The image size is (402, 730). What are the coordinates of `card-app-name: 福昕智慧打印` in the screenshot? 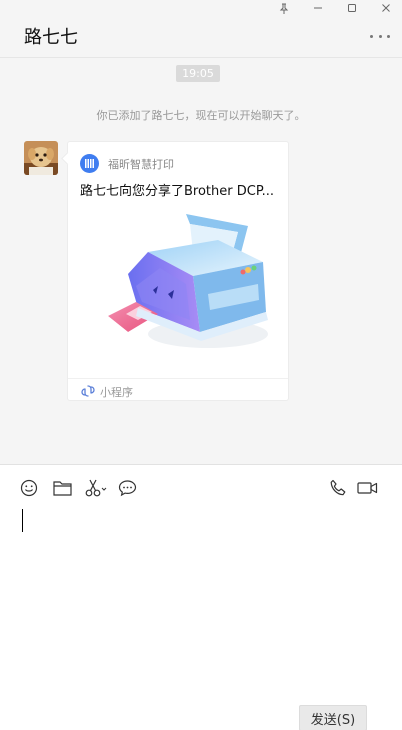 It's located at (141, 164).